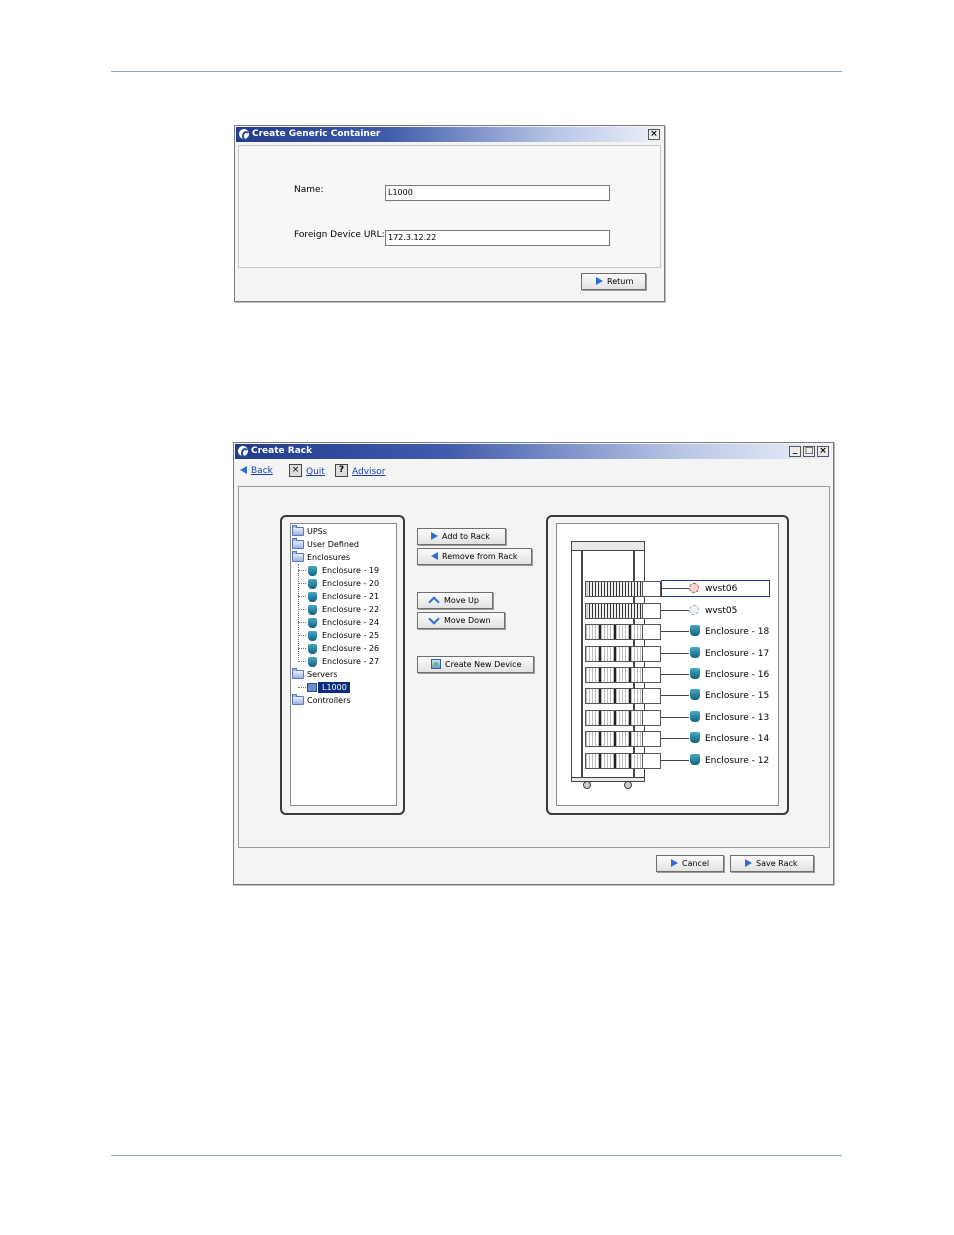  What do you see at coordinates (582, 664) in the screenshot?
I see `rack-rail-left` at bounding box center [582, 664].